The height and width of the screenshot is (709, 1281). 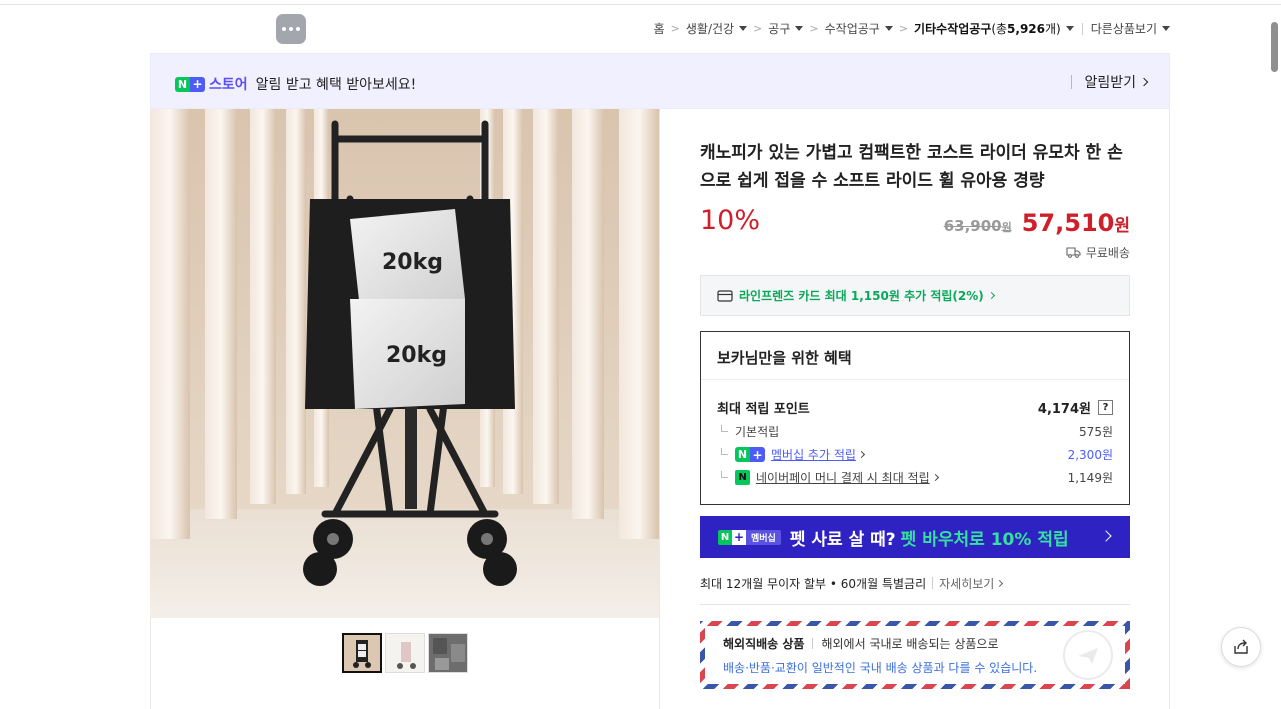 What do you see at coordinates (910, 644) in the screenshot?
I see `overseas-desc: 해외에서 국내로 배송되는 상품으로` at bounding box center [910, 644].